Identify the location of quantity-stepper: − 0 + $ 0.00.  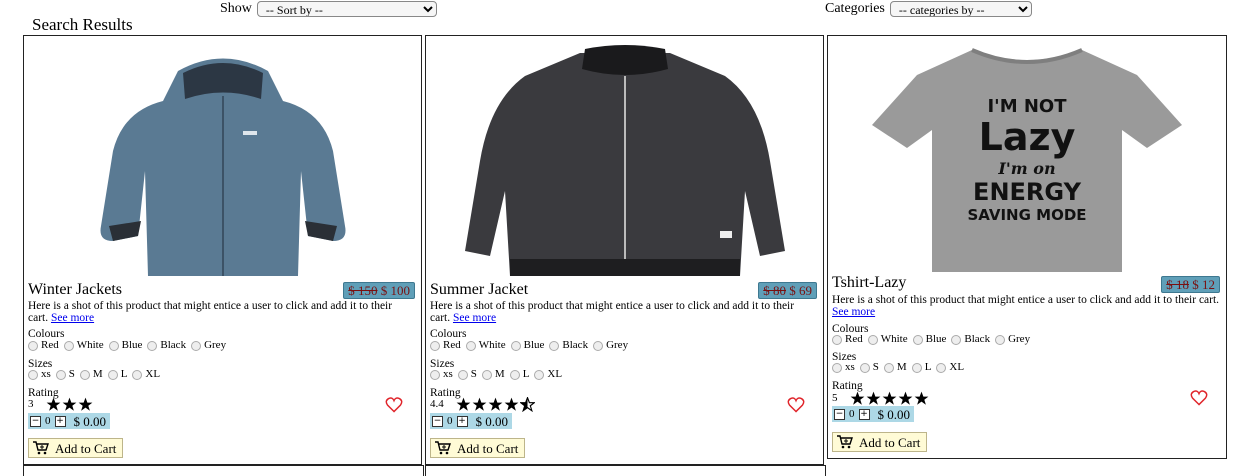
(69, 421).